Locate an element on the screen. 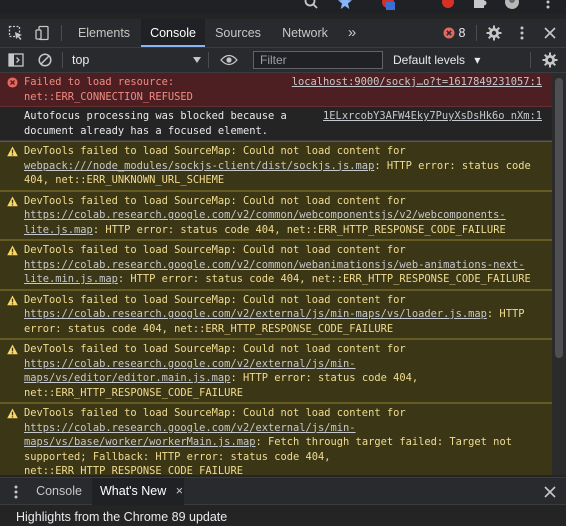 The width and height of the screenshot is (566, 526). tab-elements: Elements is located at coordinates (104, 33).